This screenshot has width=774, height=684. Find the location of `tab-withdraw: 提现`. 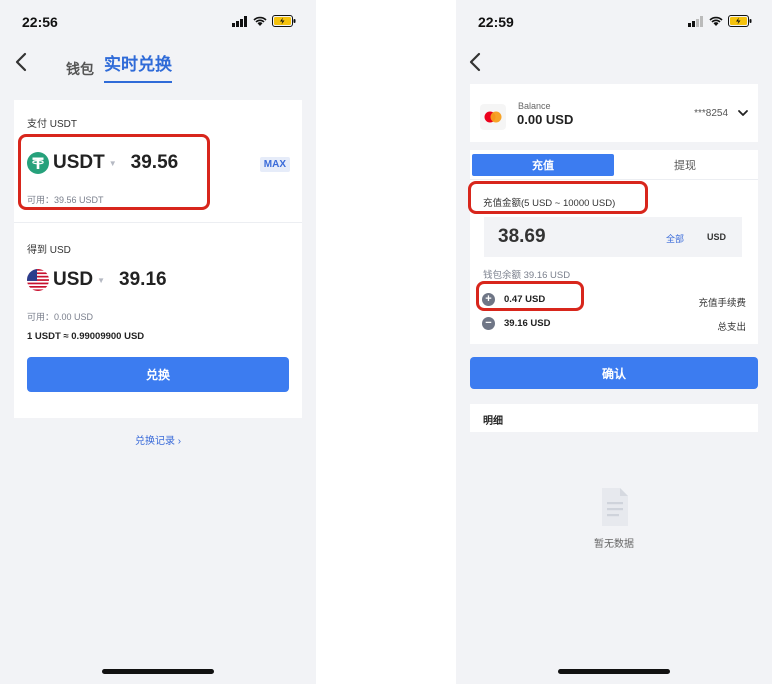

tab-withdraw: 提现 is located at coordinates (685, 165).